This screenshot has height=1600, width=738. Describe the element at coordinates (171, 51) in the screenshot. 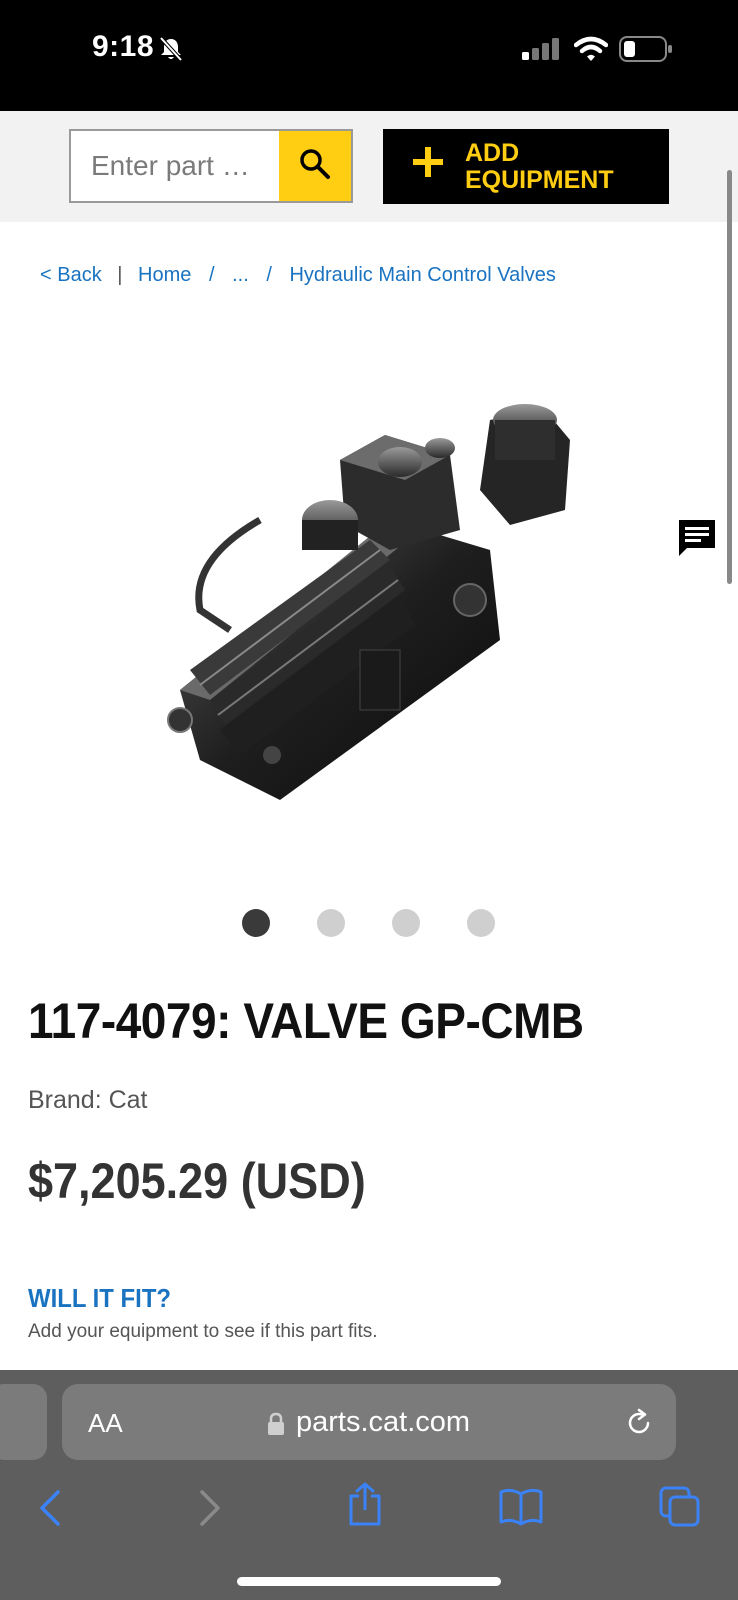

I see `bell-slash-icon` at that location.